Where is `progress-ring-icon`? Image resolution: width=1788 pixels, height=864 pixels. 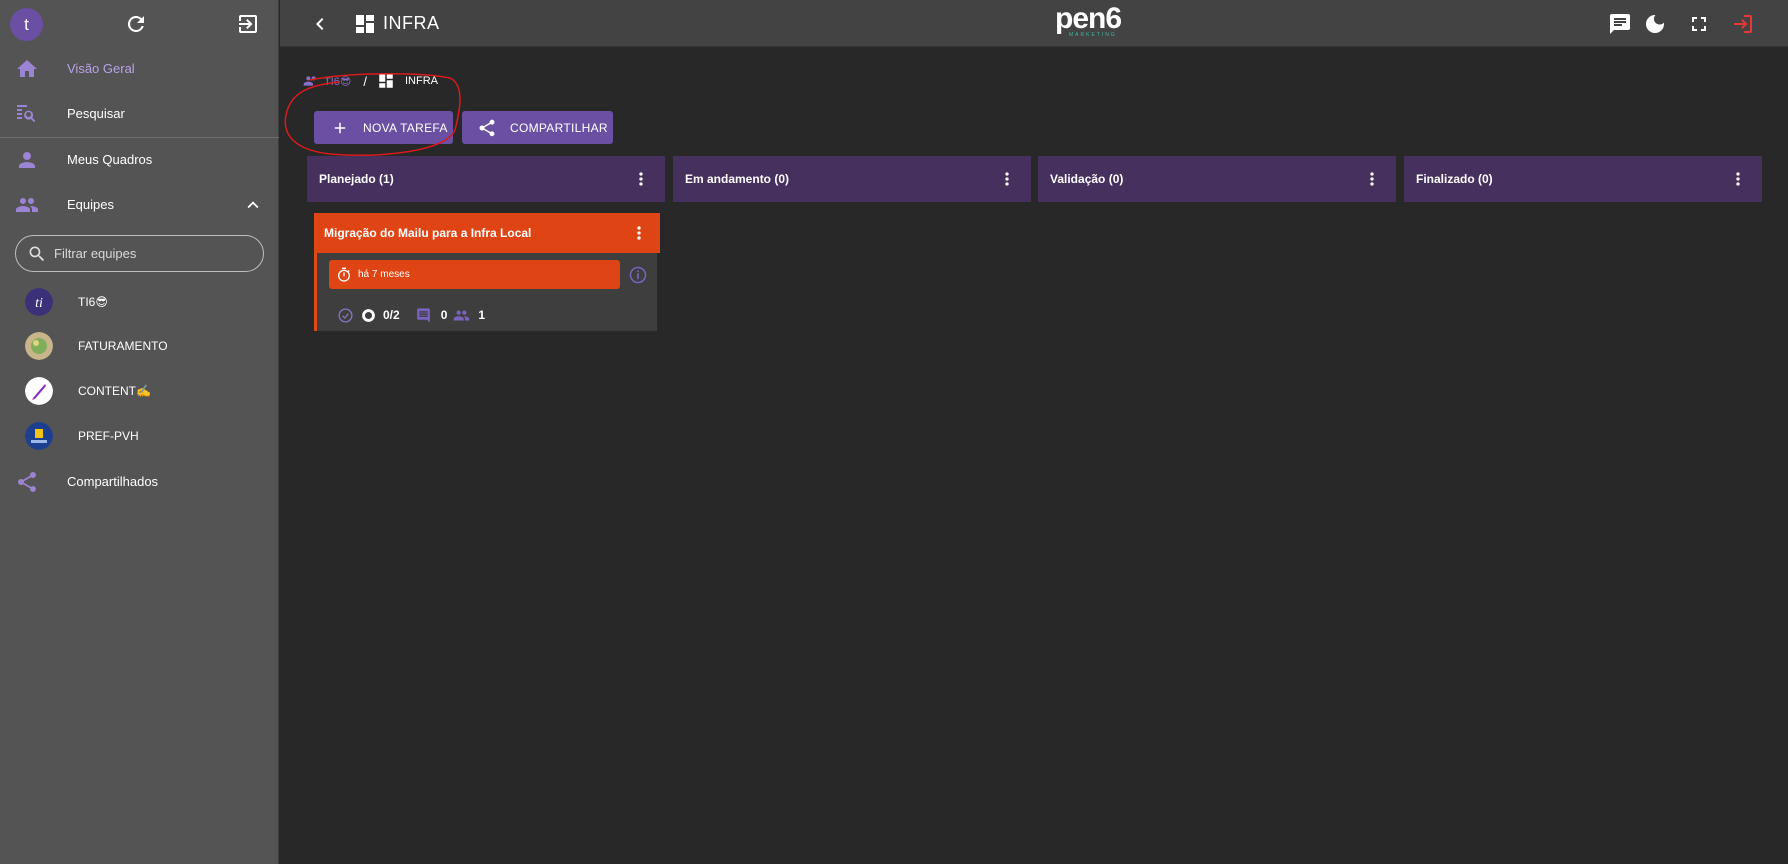 progress-ring-icon is located at coordinates (368, 315).